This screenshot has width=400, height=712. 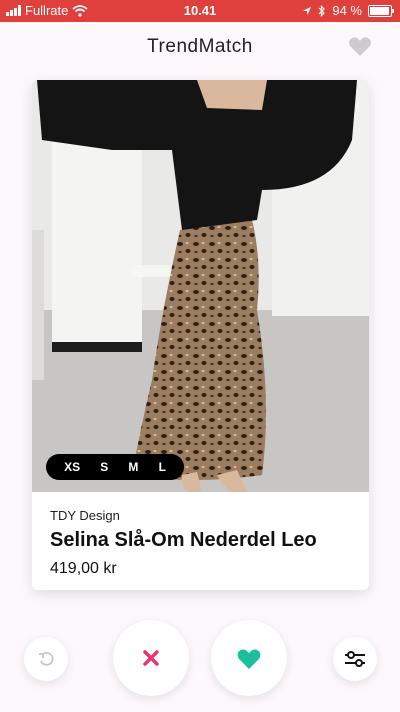 What do you see at coordinates (162, 467) in the screenshot?
I see `size-option: L` at bounding box center [162, 467].